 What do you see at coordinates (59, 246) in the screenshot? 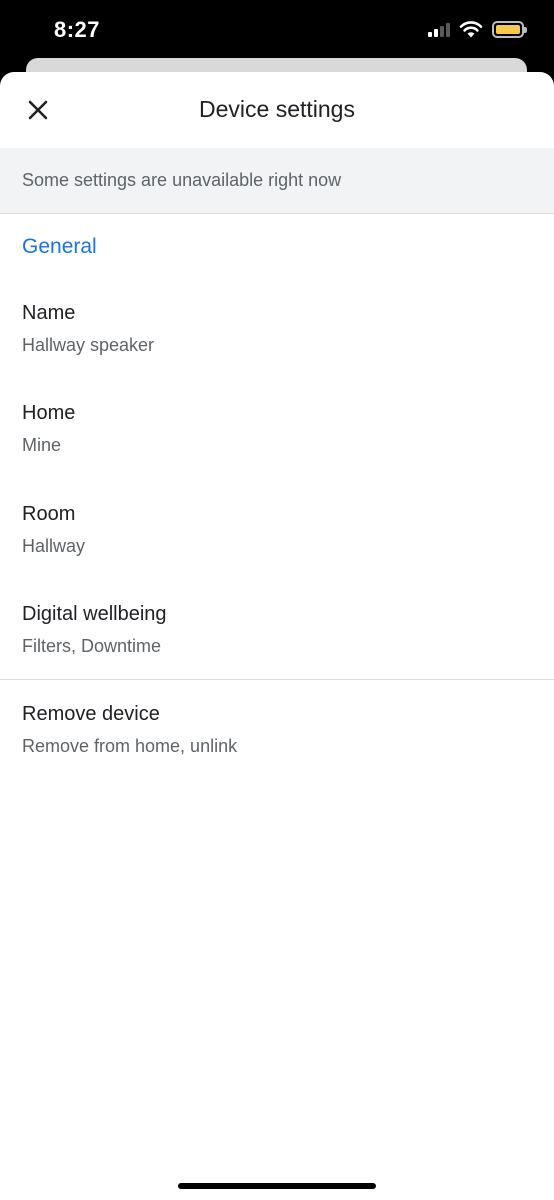
I see `section-title: General` at bounding box center [59, 246].